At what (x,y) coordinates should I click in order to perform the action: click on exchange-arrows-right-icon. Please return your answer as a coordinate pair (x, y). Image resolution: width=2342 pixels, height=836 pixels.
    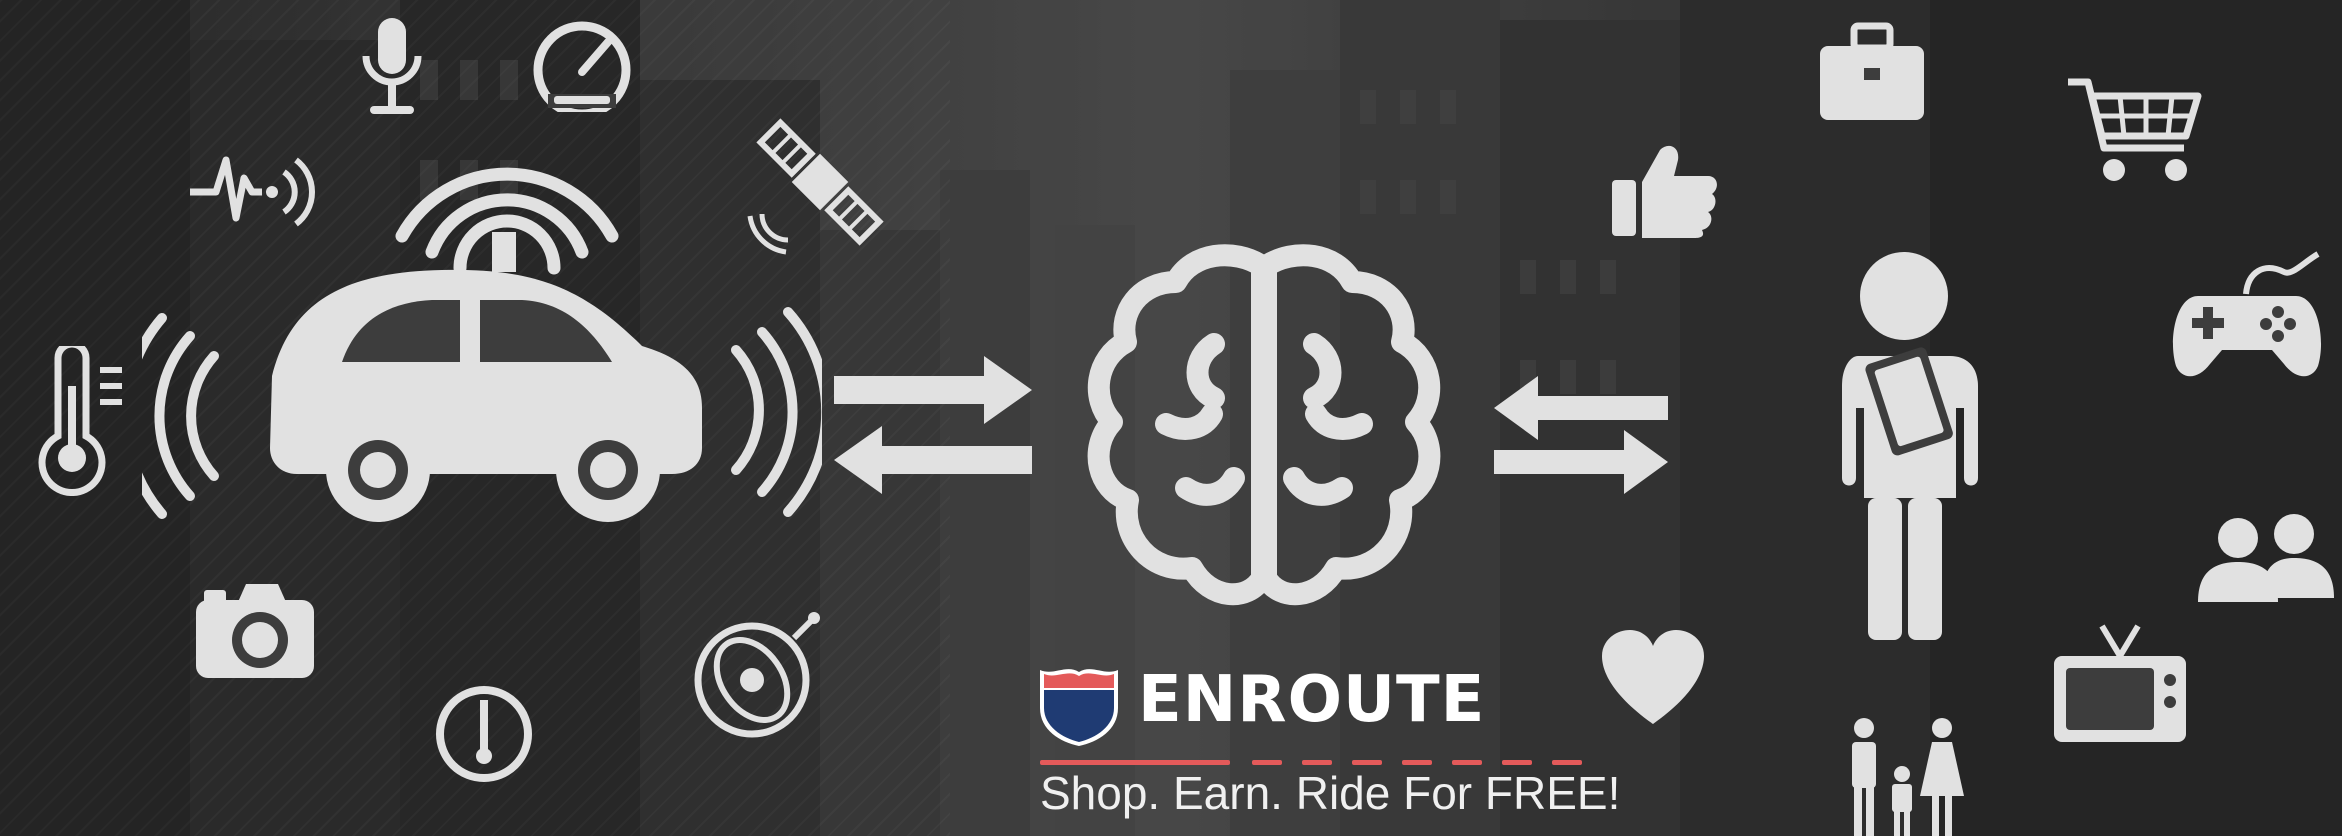
    Looking at the image, I should click on (1581, 435).